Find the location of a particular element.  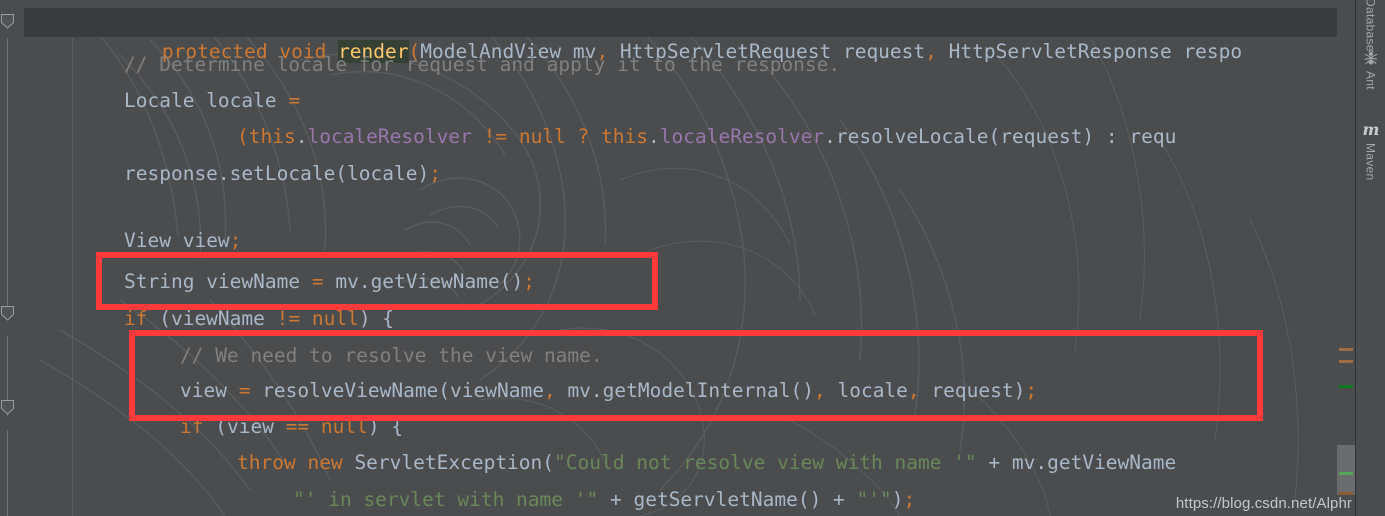

code-line-if-viewname: if (viewName != null) { is located at coordinates (259, 318).